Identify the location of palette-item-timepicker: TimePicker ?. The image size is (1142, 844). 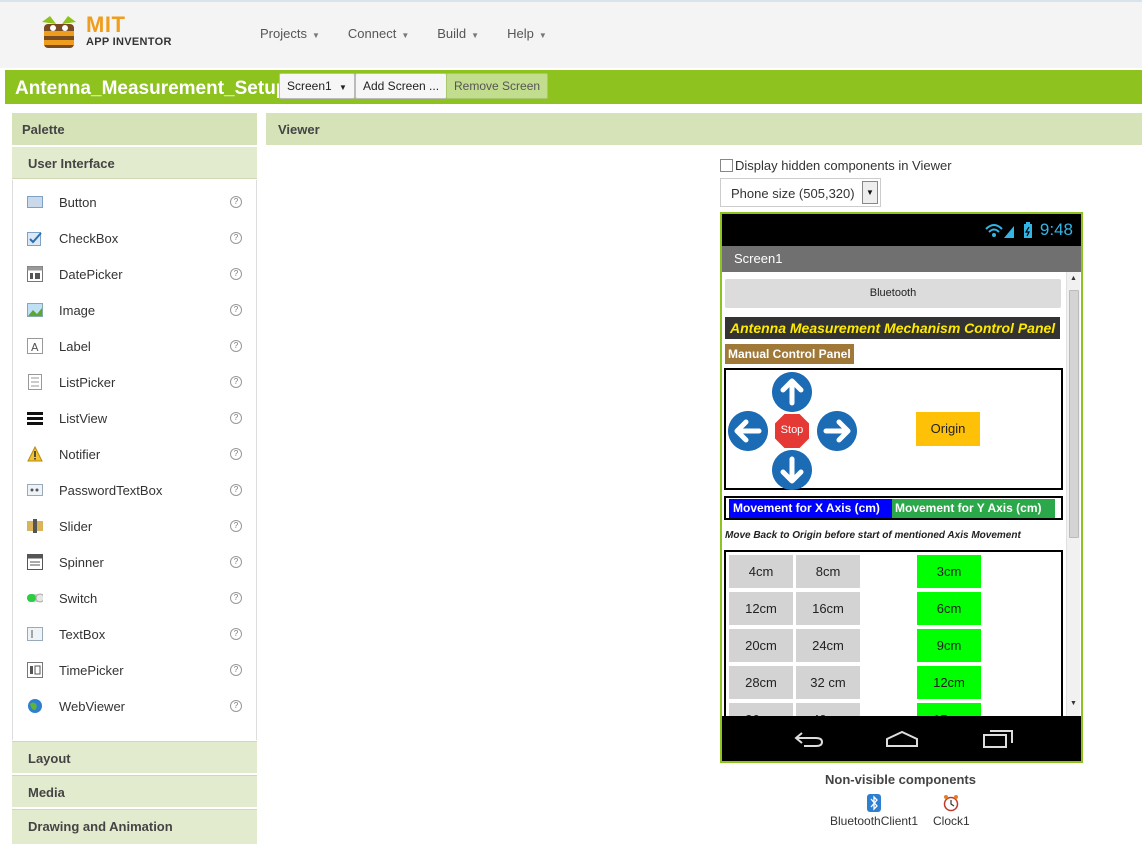
(135, 670).